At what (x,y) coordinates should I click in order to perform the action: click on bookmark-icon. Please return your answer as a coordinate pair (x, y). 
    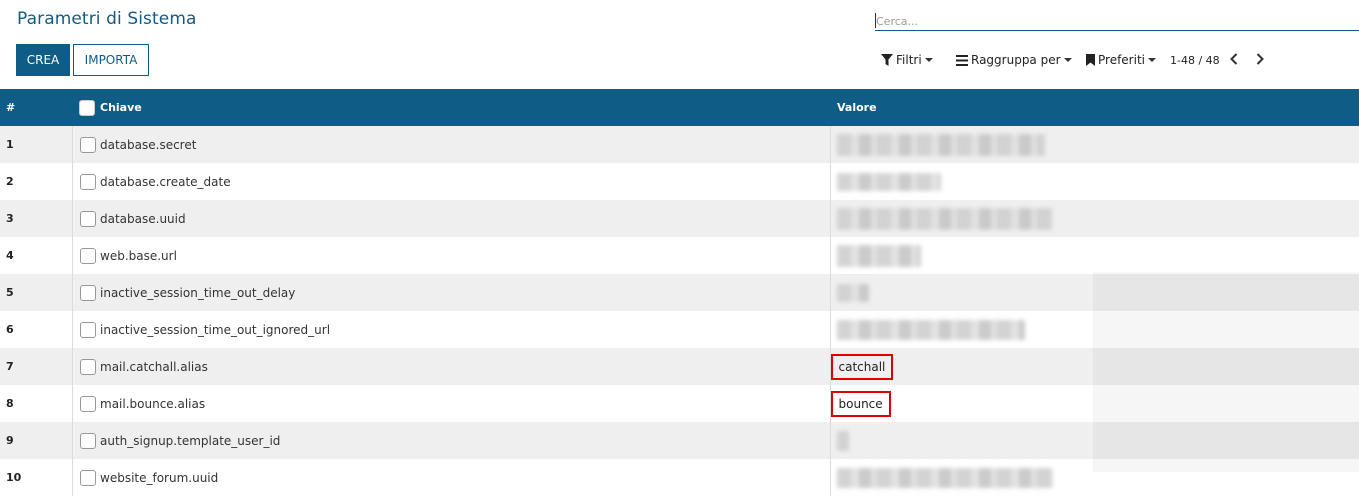
    Looking at the image, I should click on (1090, 60).